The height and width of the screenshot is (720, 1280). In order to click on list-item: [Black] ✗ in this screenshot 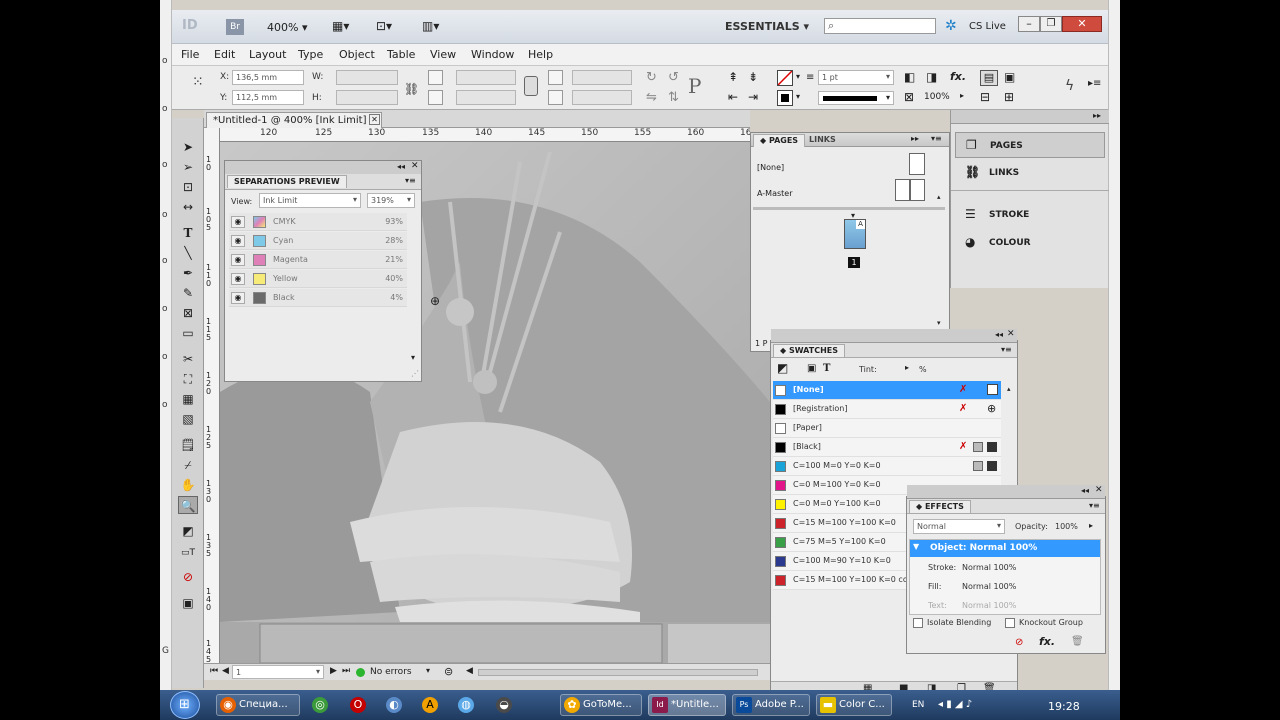, I will do `click(887, 447)`.